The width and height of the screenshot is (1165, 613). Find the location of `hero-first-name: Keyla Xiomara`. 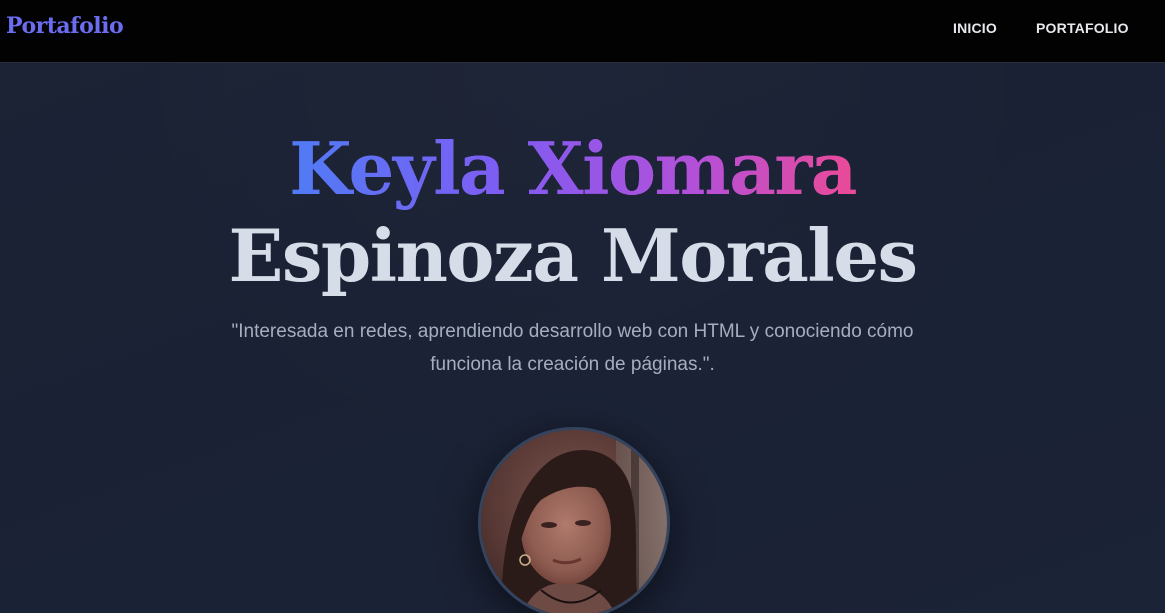

hero-first-name: Keyla Xiomara is located at coordinates (572, 169).